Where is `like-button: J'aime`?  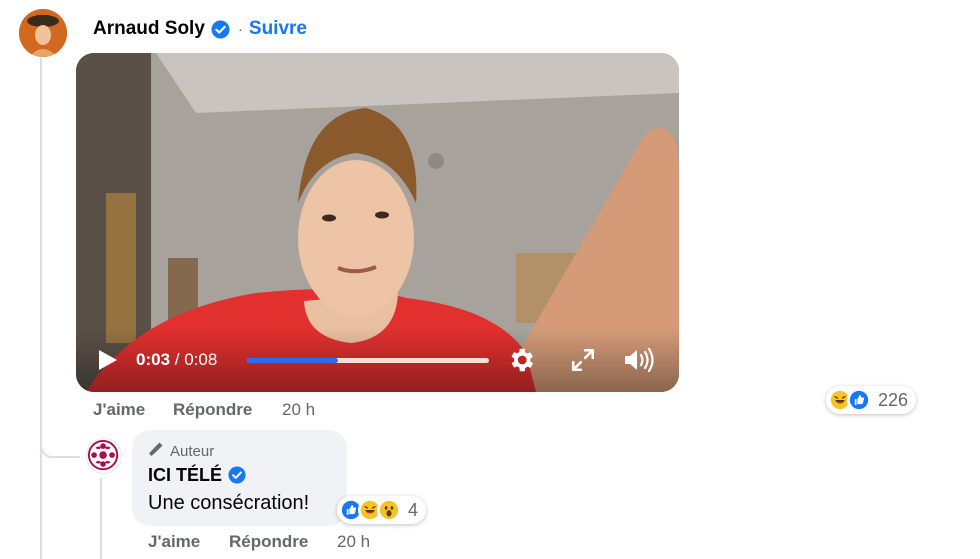
like-button: J'aime is located at coordinates (133, 410).